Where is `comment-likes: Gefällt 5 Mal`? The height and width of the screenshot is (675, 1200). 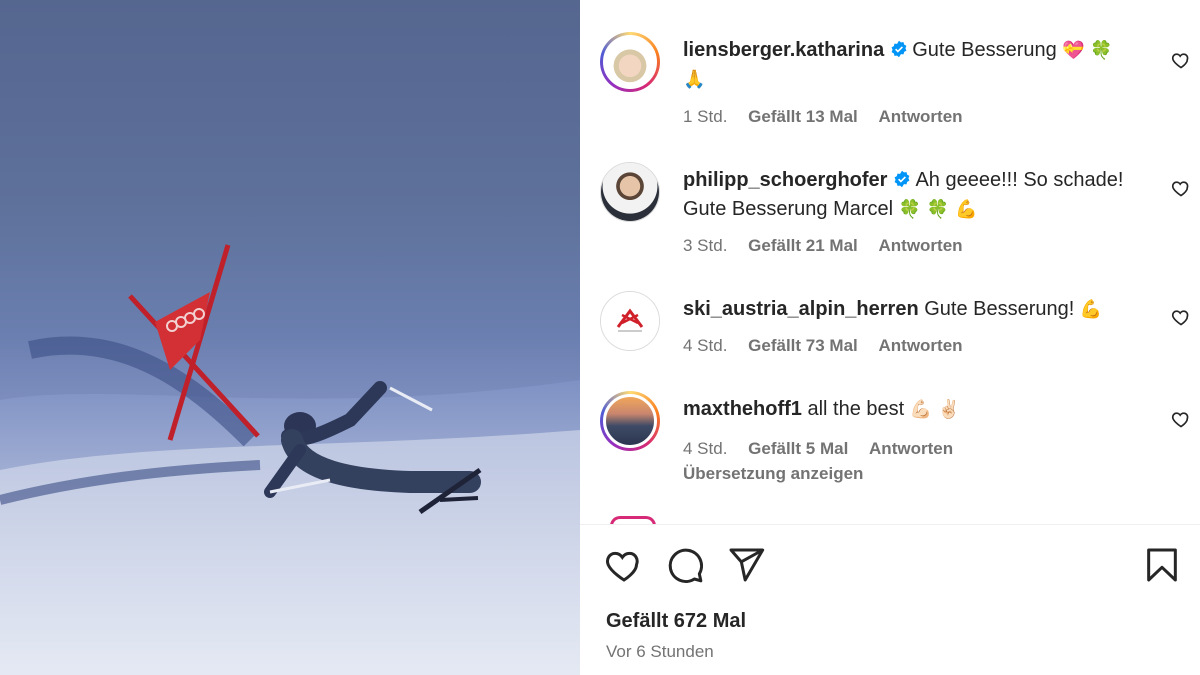
comment-likes: Gefällt 5 Mal is located at coordinates (798, 448).